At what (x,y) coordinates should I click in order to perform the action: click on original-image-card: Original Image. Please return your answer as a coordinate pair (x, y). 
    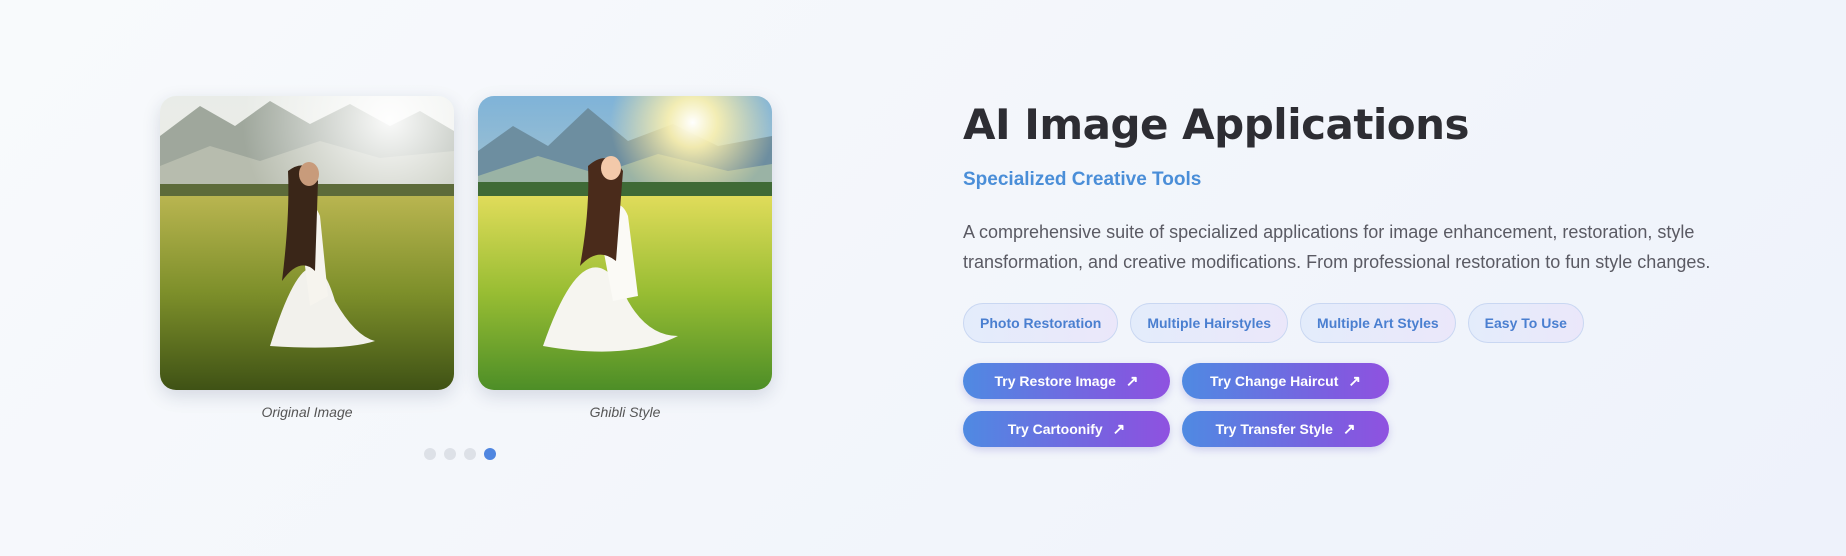
    Looking at the image, I should click on (307, 258).